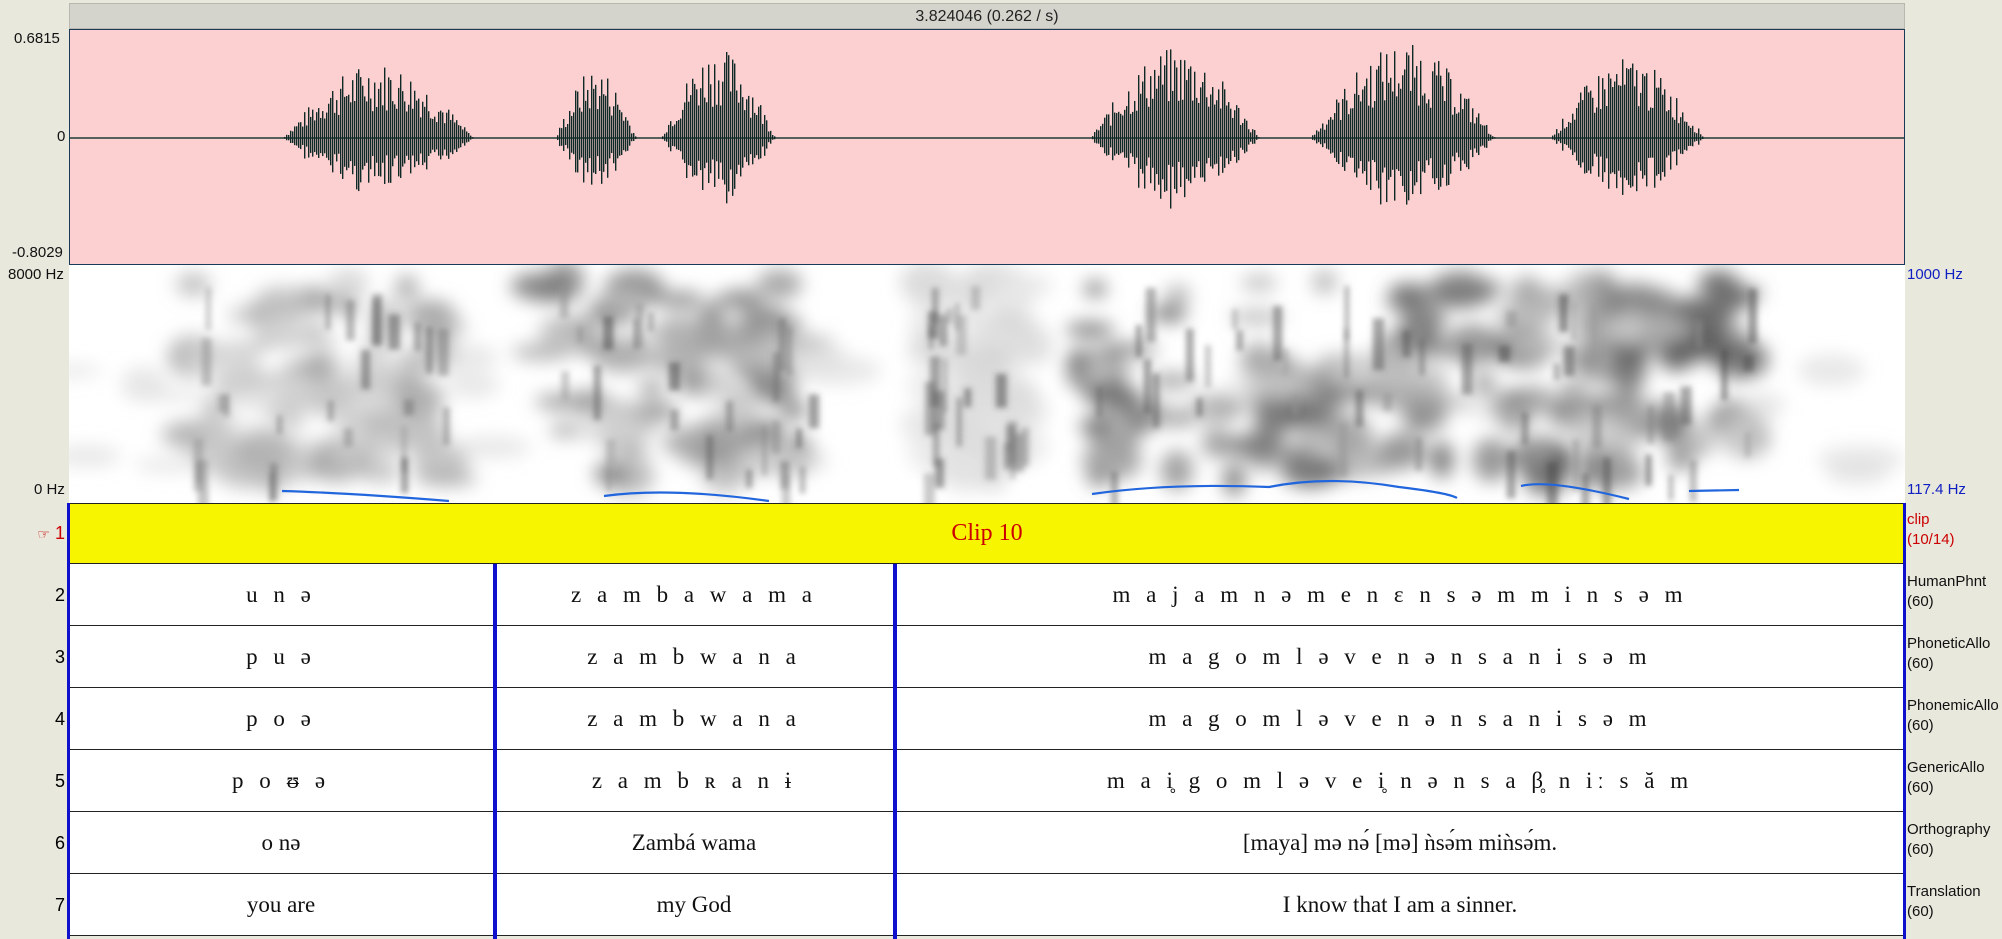  Describe the element at coordinates (1953, 716) in the screenshot. I see `tier-name-label: PhonemicAllo (60)` at that location.